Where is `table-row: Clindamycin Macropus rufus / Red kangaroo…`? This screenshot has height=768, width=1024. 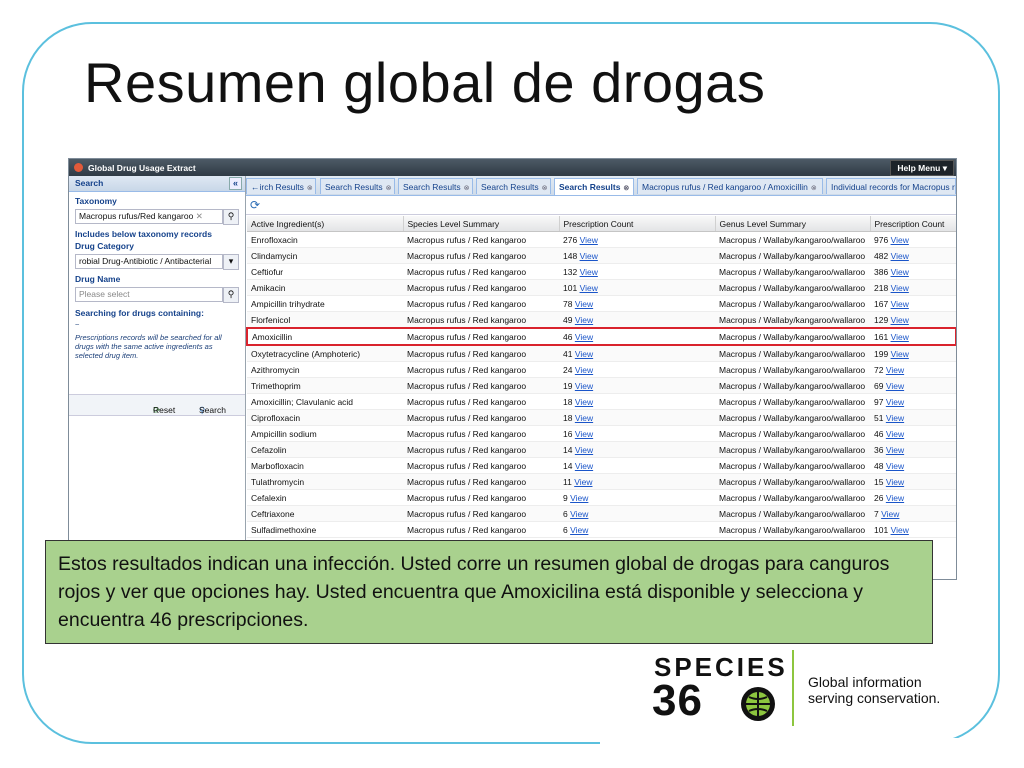 table-row: Clindamycin Macropus rufus / Red kangaroo… is located at coordinates (601, 255).